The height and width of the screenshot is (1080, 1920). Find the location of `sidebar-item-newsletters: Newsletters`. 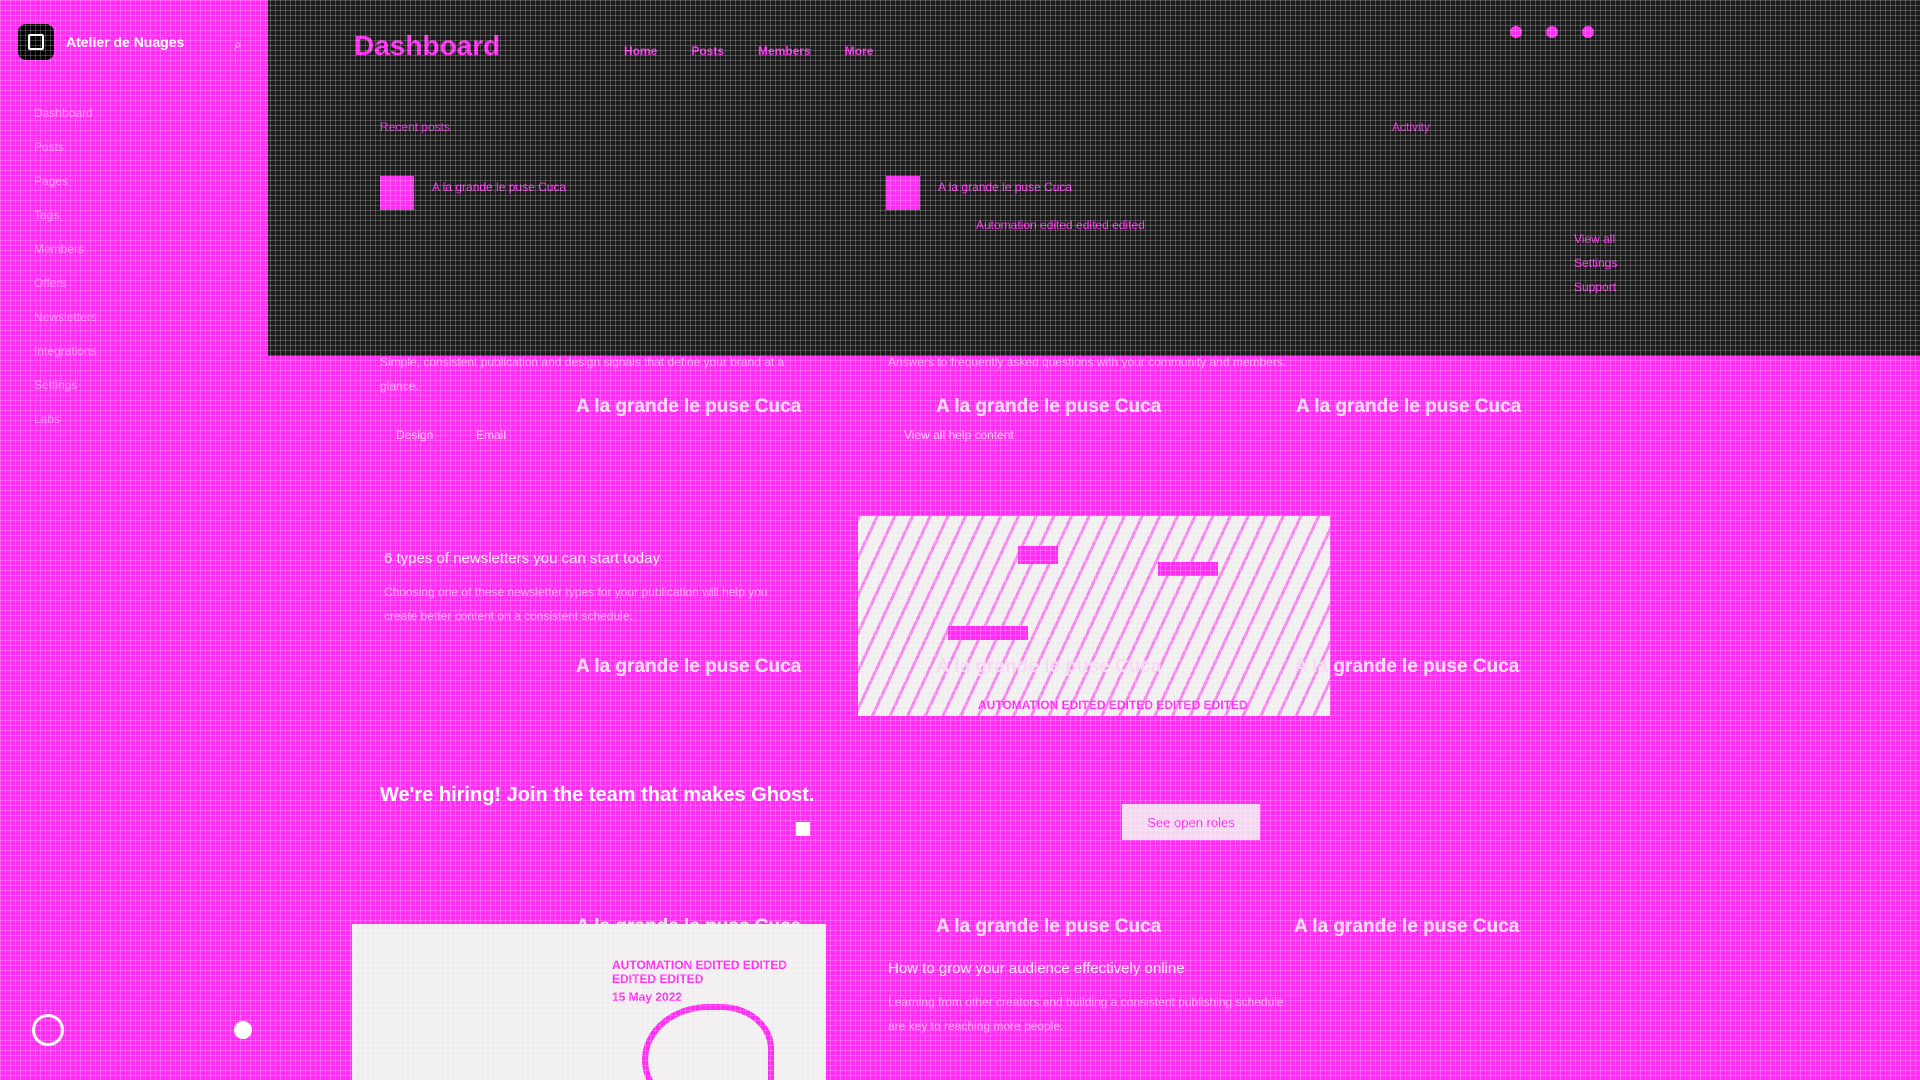

sidebar-item-newsletters: Newsletters is located at coordinates (65, 317).